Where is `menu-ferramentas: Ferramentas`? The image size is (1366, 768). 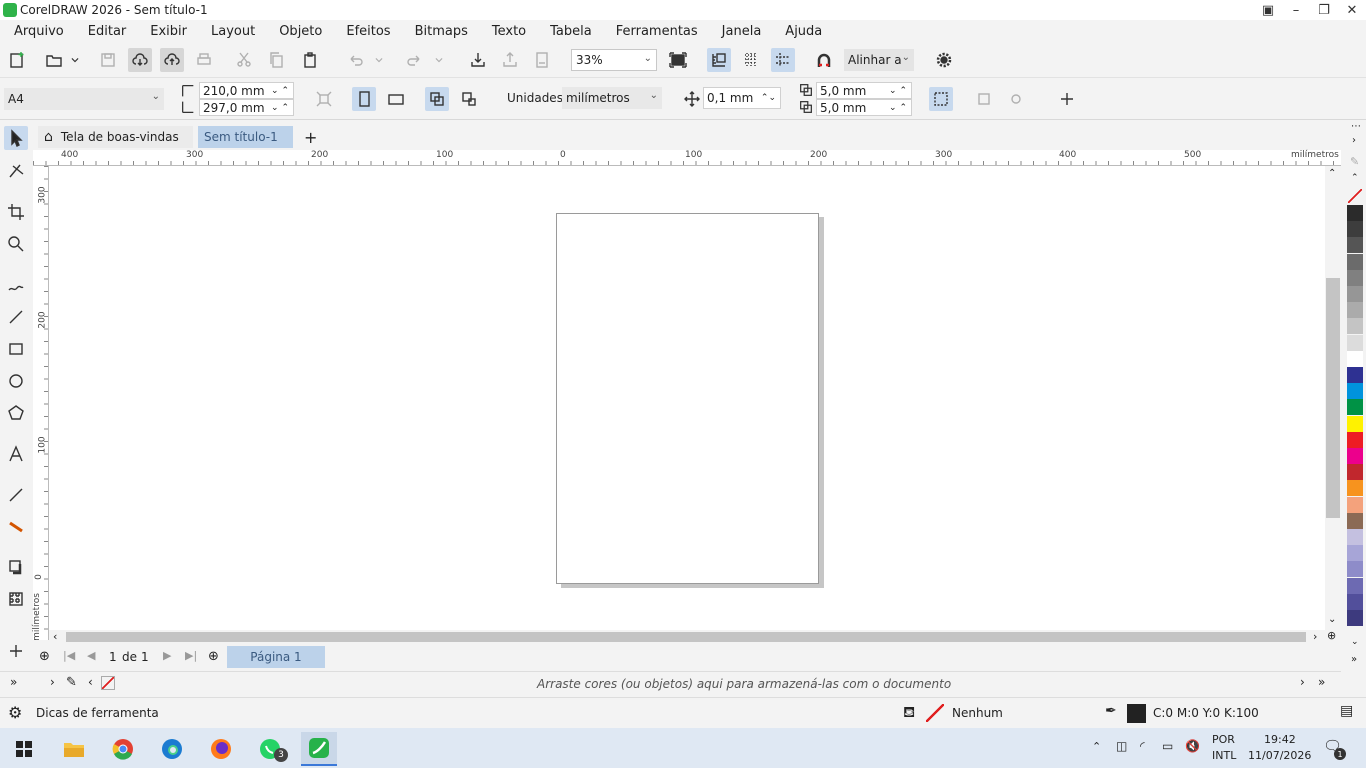
menu-ferramentas: Ferramentas is located at coordinates (657, 31).